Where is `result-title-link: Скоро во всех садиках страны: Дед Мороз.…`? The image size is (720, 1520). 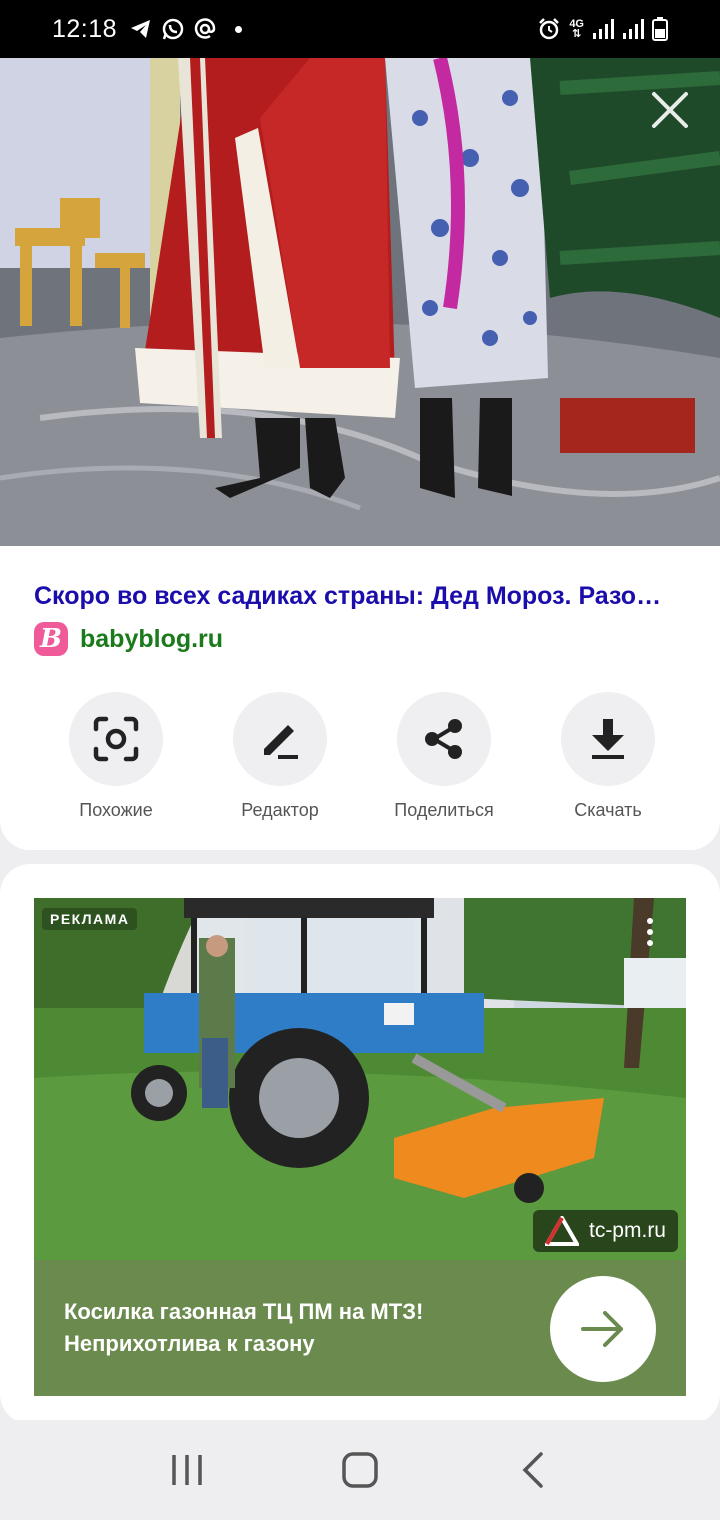
result-title-link: Скоро во всех садиках страны: Дед Мороз.… is located at coordinates (359, 596).